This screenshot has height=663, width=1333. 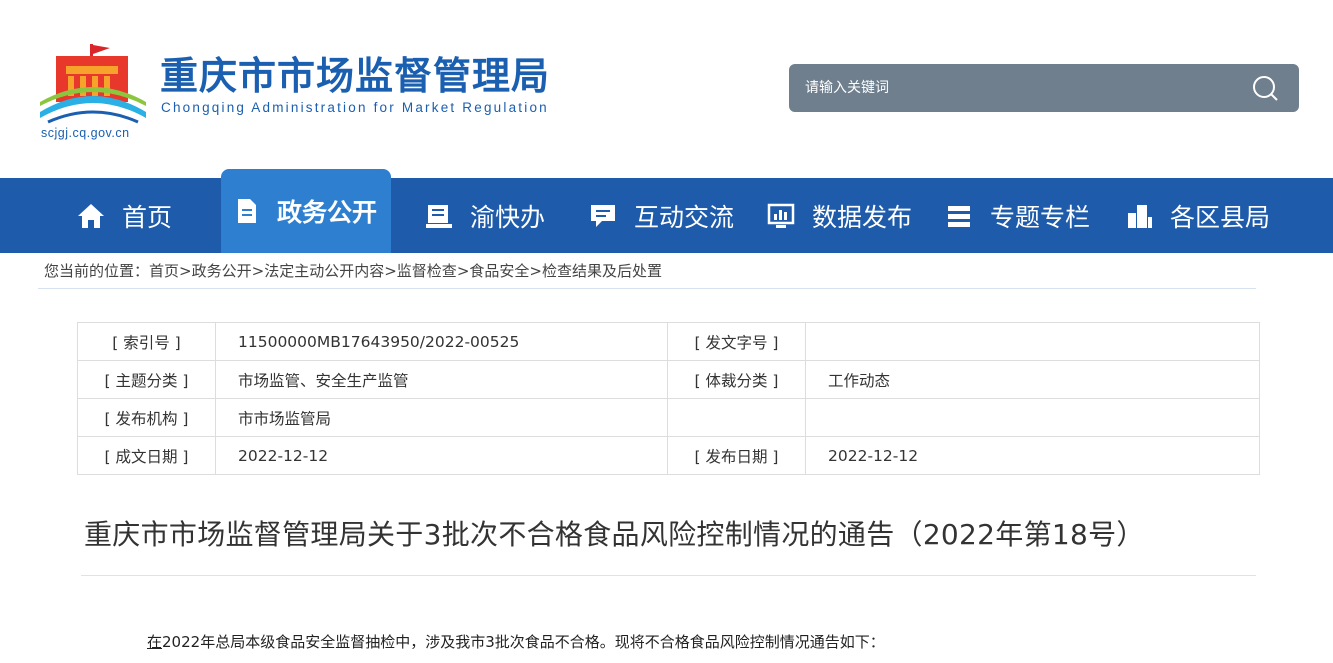 I want to click on search-icon, so click(x=1265, y=88).